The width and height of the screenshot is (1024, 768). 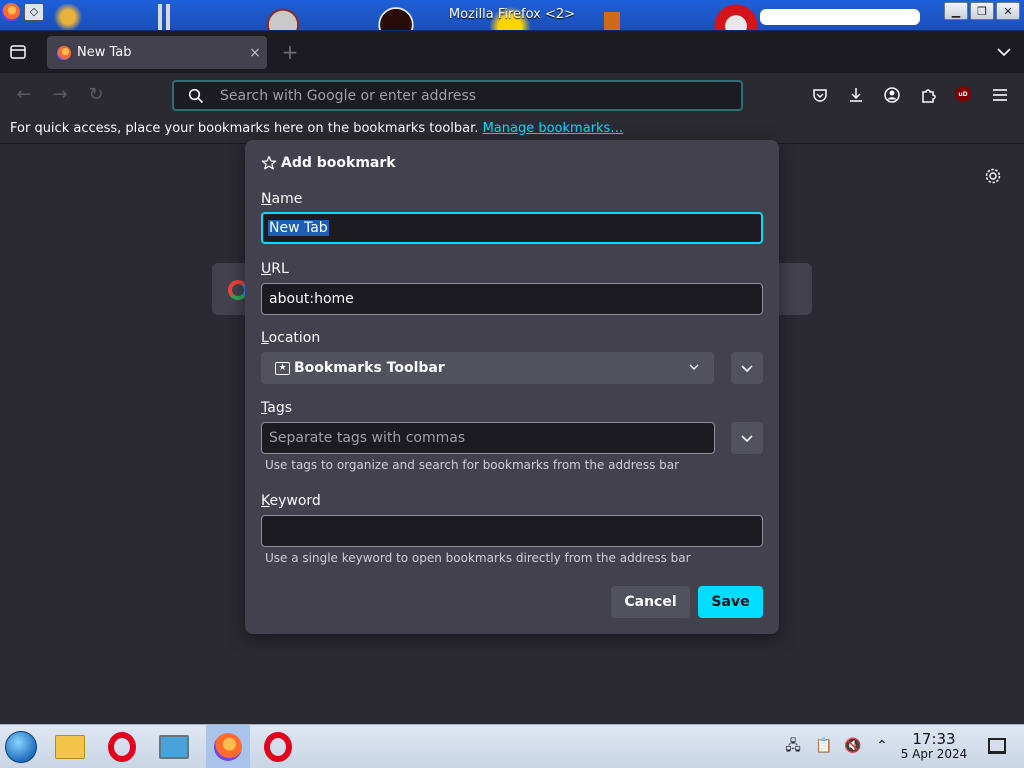 I want to click on url-field-value: about:home, so click(x=311, y=299).